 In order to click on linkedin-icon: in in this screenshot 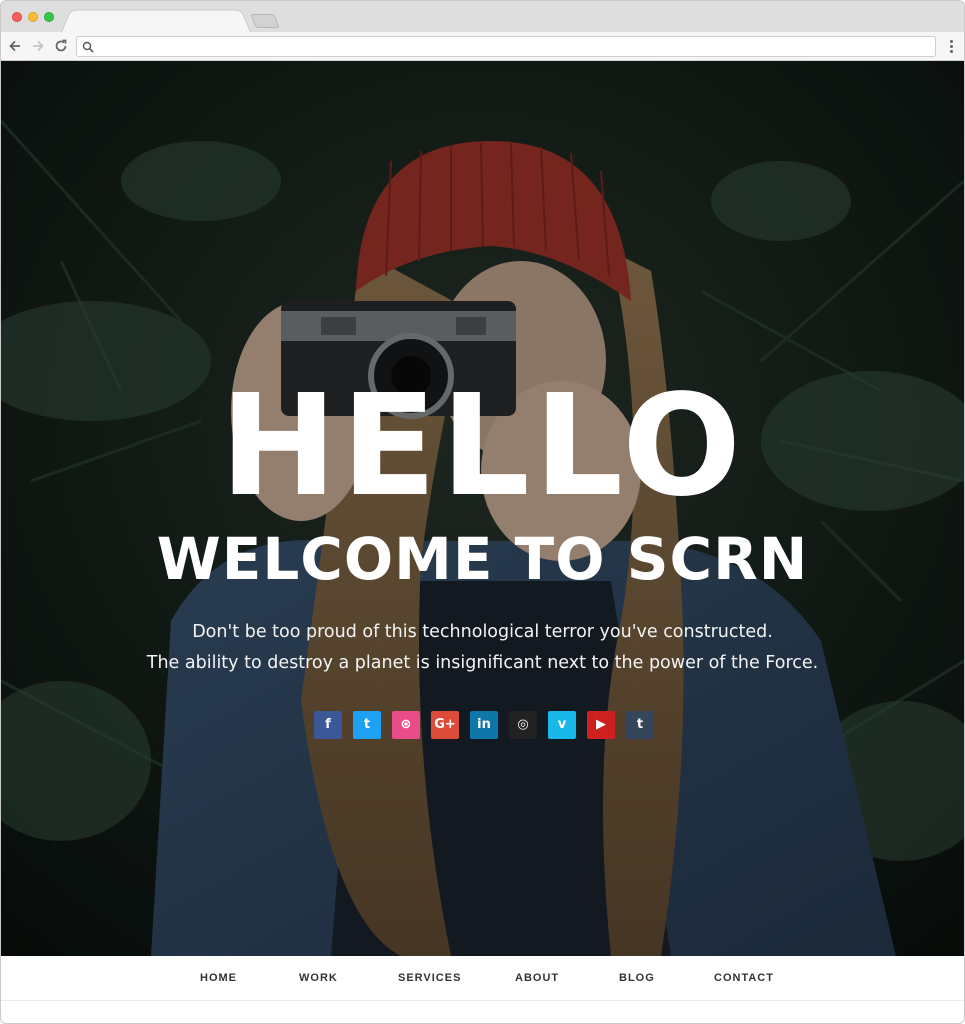, I will do `click(484, 724)`.